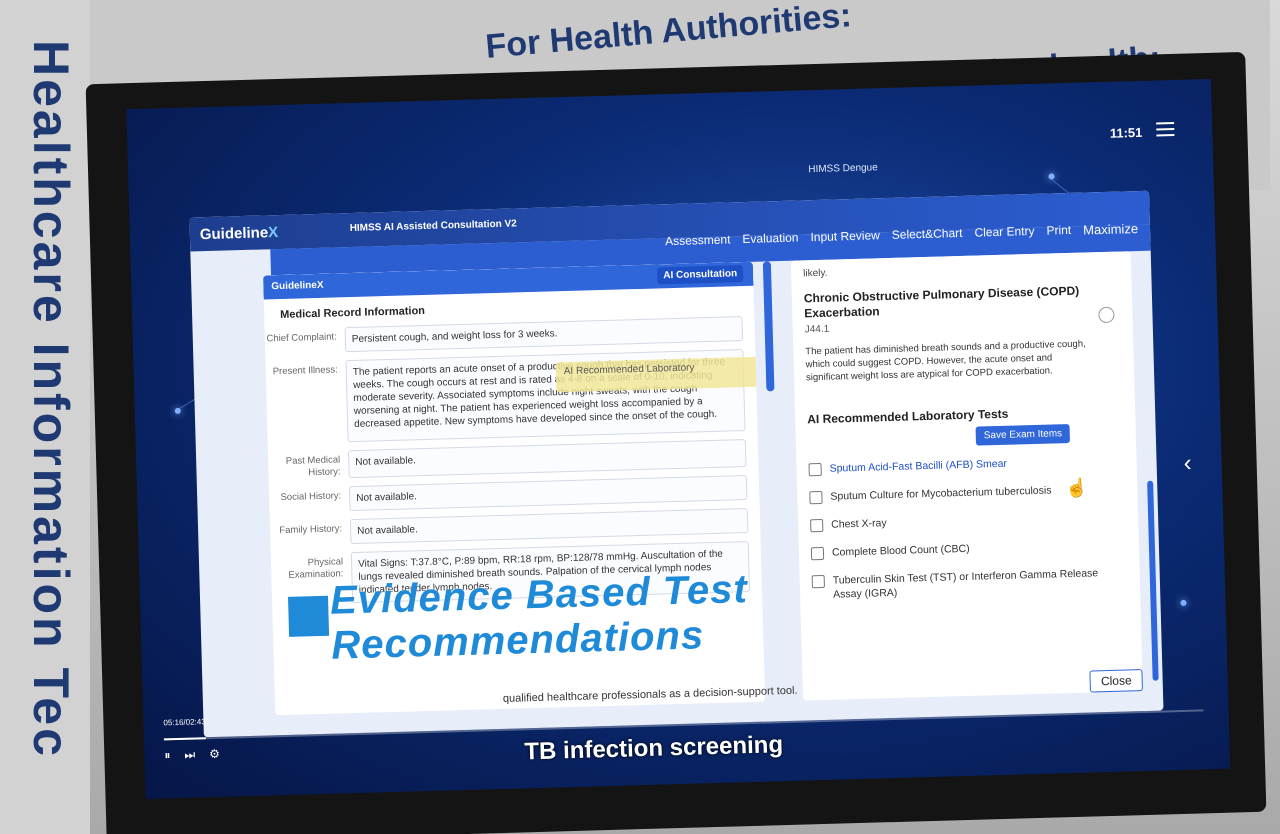 The image size is (1280, 834). What do you see at coordinates (301, 338) in the screenshot?
I see `record-field-label: Chief Complaint:` at bounding box center [301, 338].